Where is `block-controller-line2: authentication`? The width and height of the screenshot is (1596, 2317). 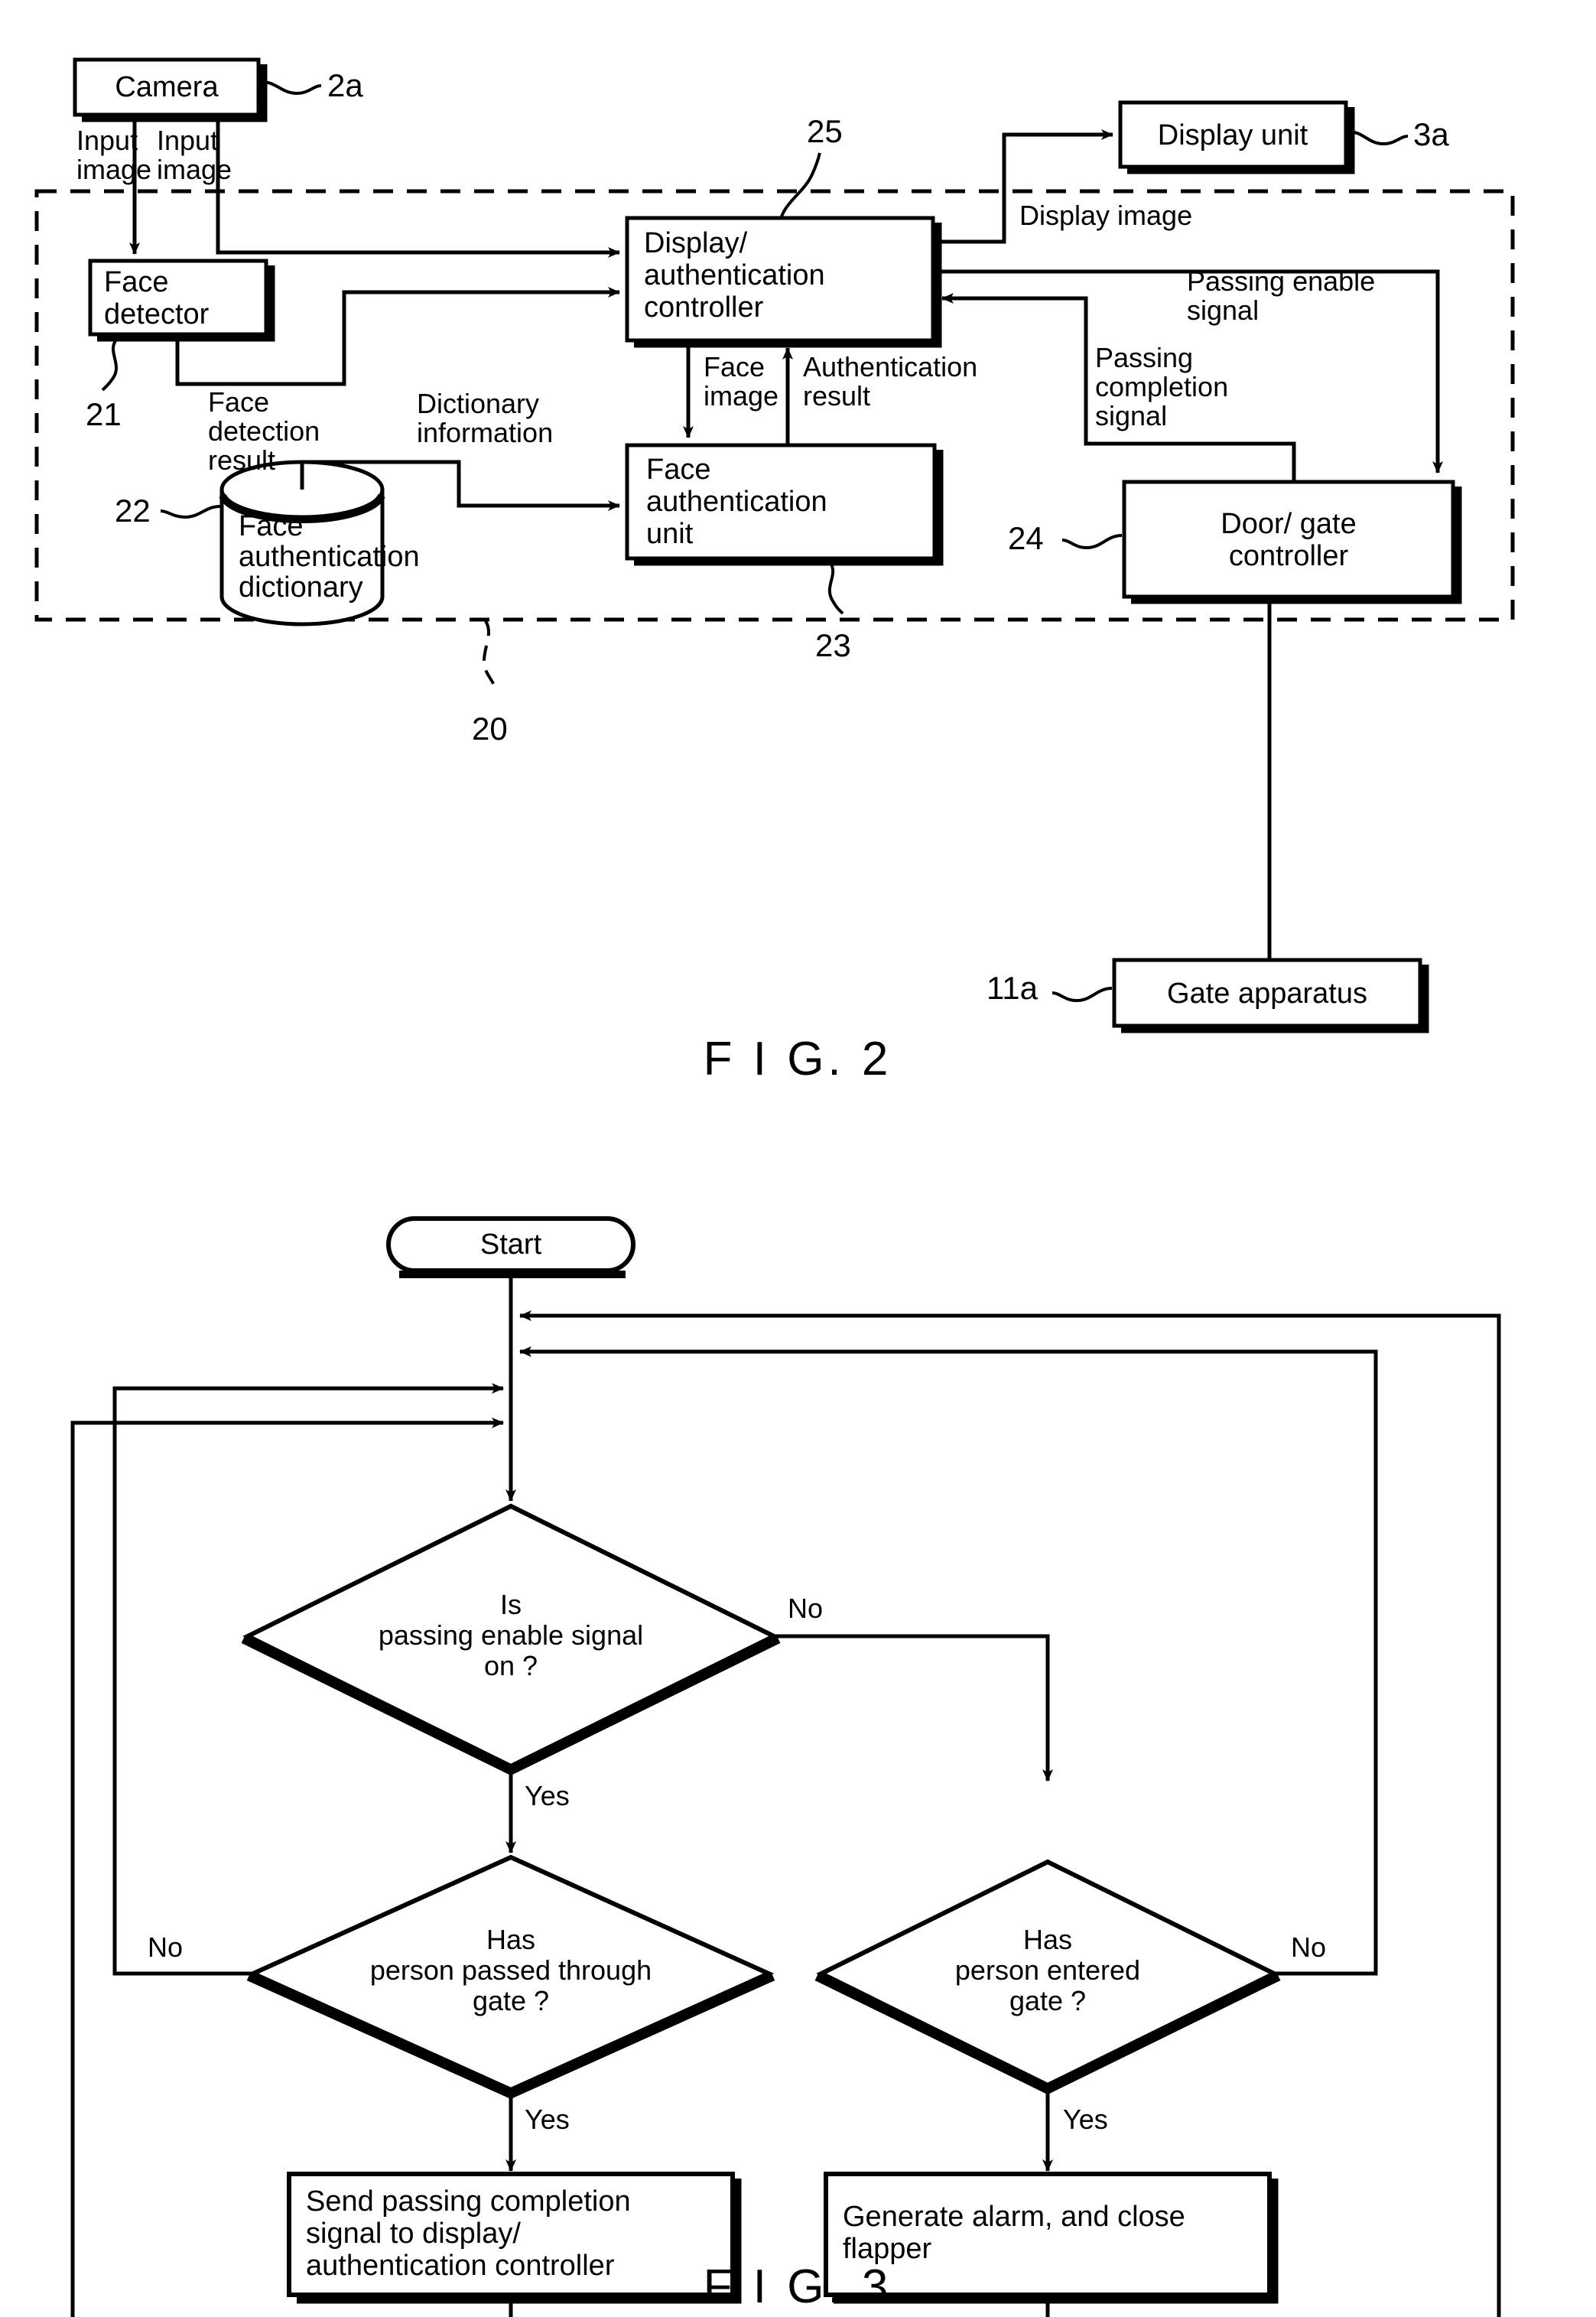
block-controller-line2: authentication is located at coordinates (734, 275).